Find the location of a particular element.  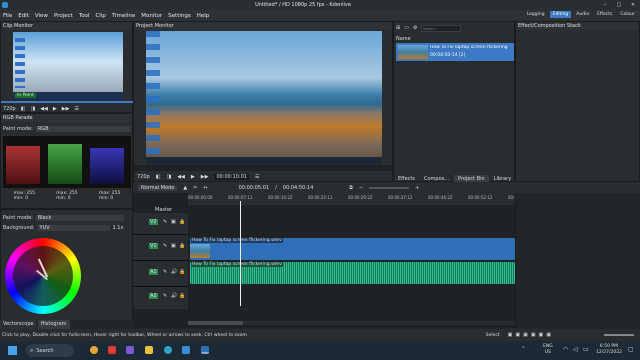

snap-icon: ⧉ is located at coordinates (351, 188).